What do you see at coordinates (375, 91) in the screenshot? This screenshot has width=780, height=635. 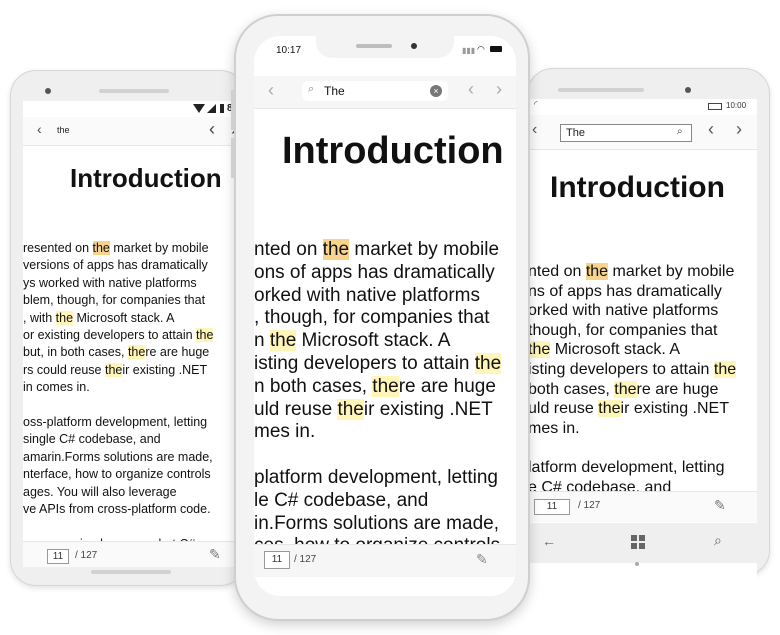 I see `search-input: ⌕ The ×` at bounding box center [375, 91].